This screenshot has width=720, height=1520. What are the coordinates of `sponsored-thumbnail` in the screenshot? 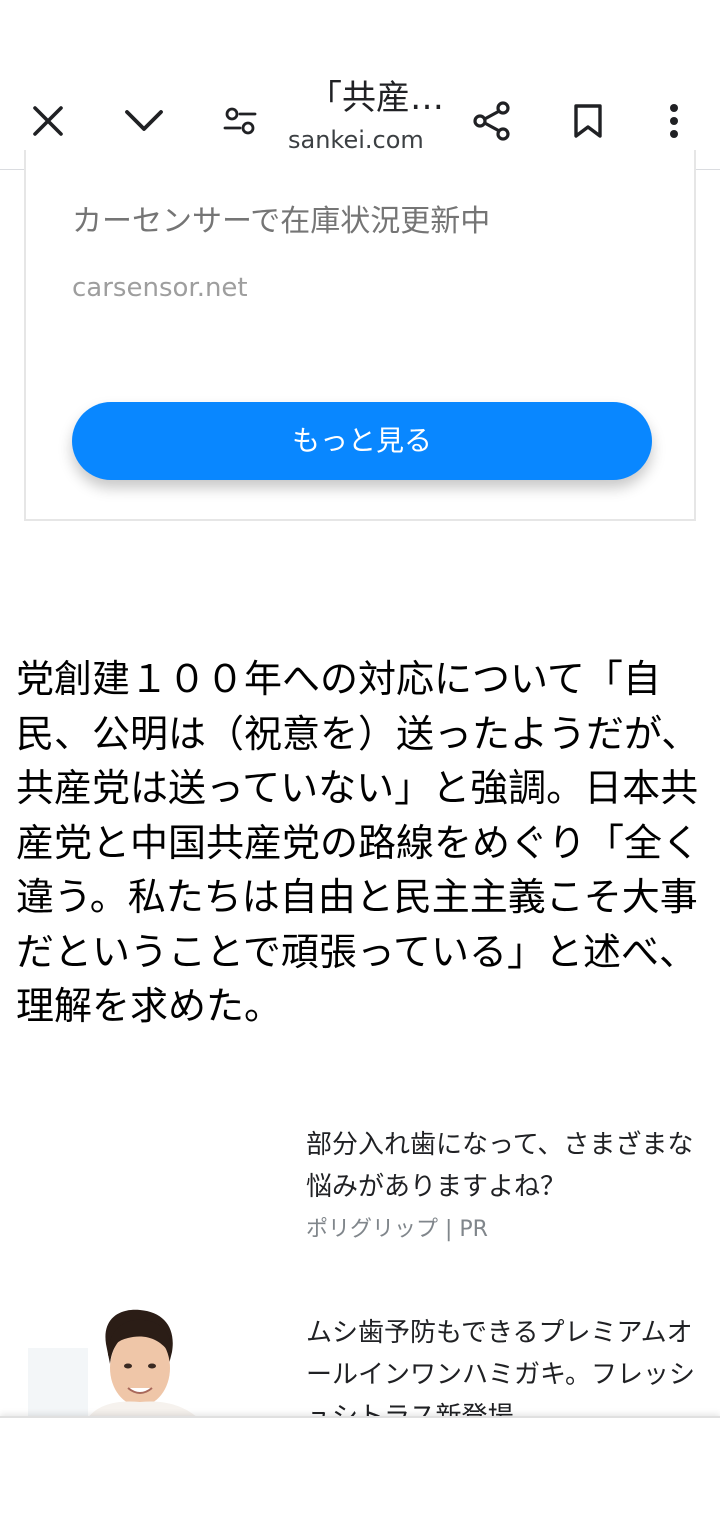 It's located at (117, 1363).